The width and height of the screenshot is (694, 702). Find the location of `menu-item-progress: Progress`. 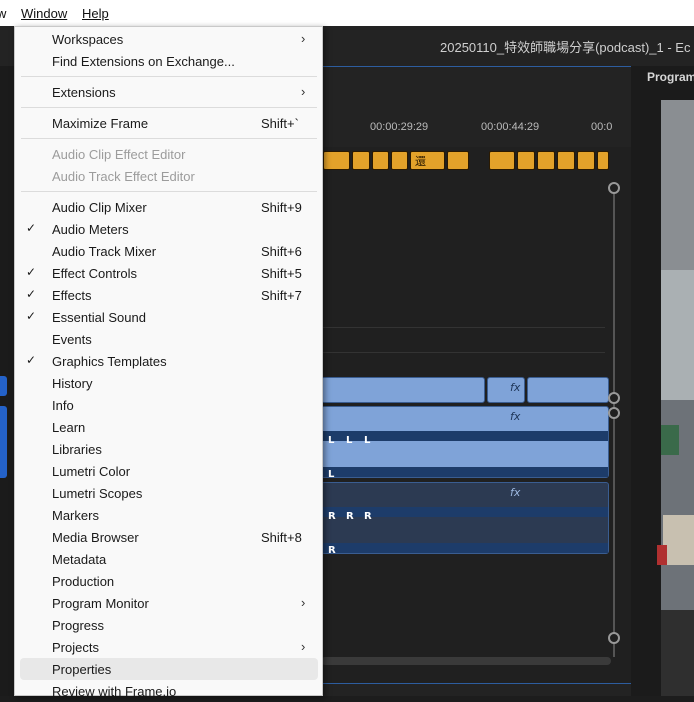

menu-item-progress: Progress is located at coordinates (168, 625).